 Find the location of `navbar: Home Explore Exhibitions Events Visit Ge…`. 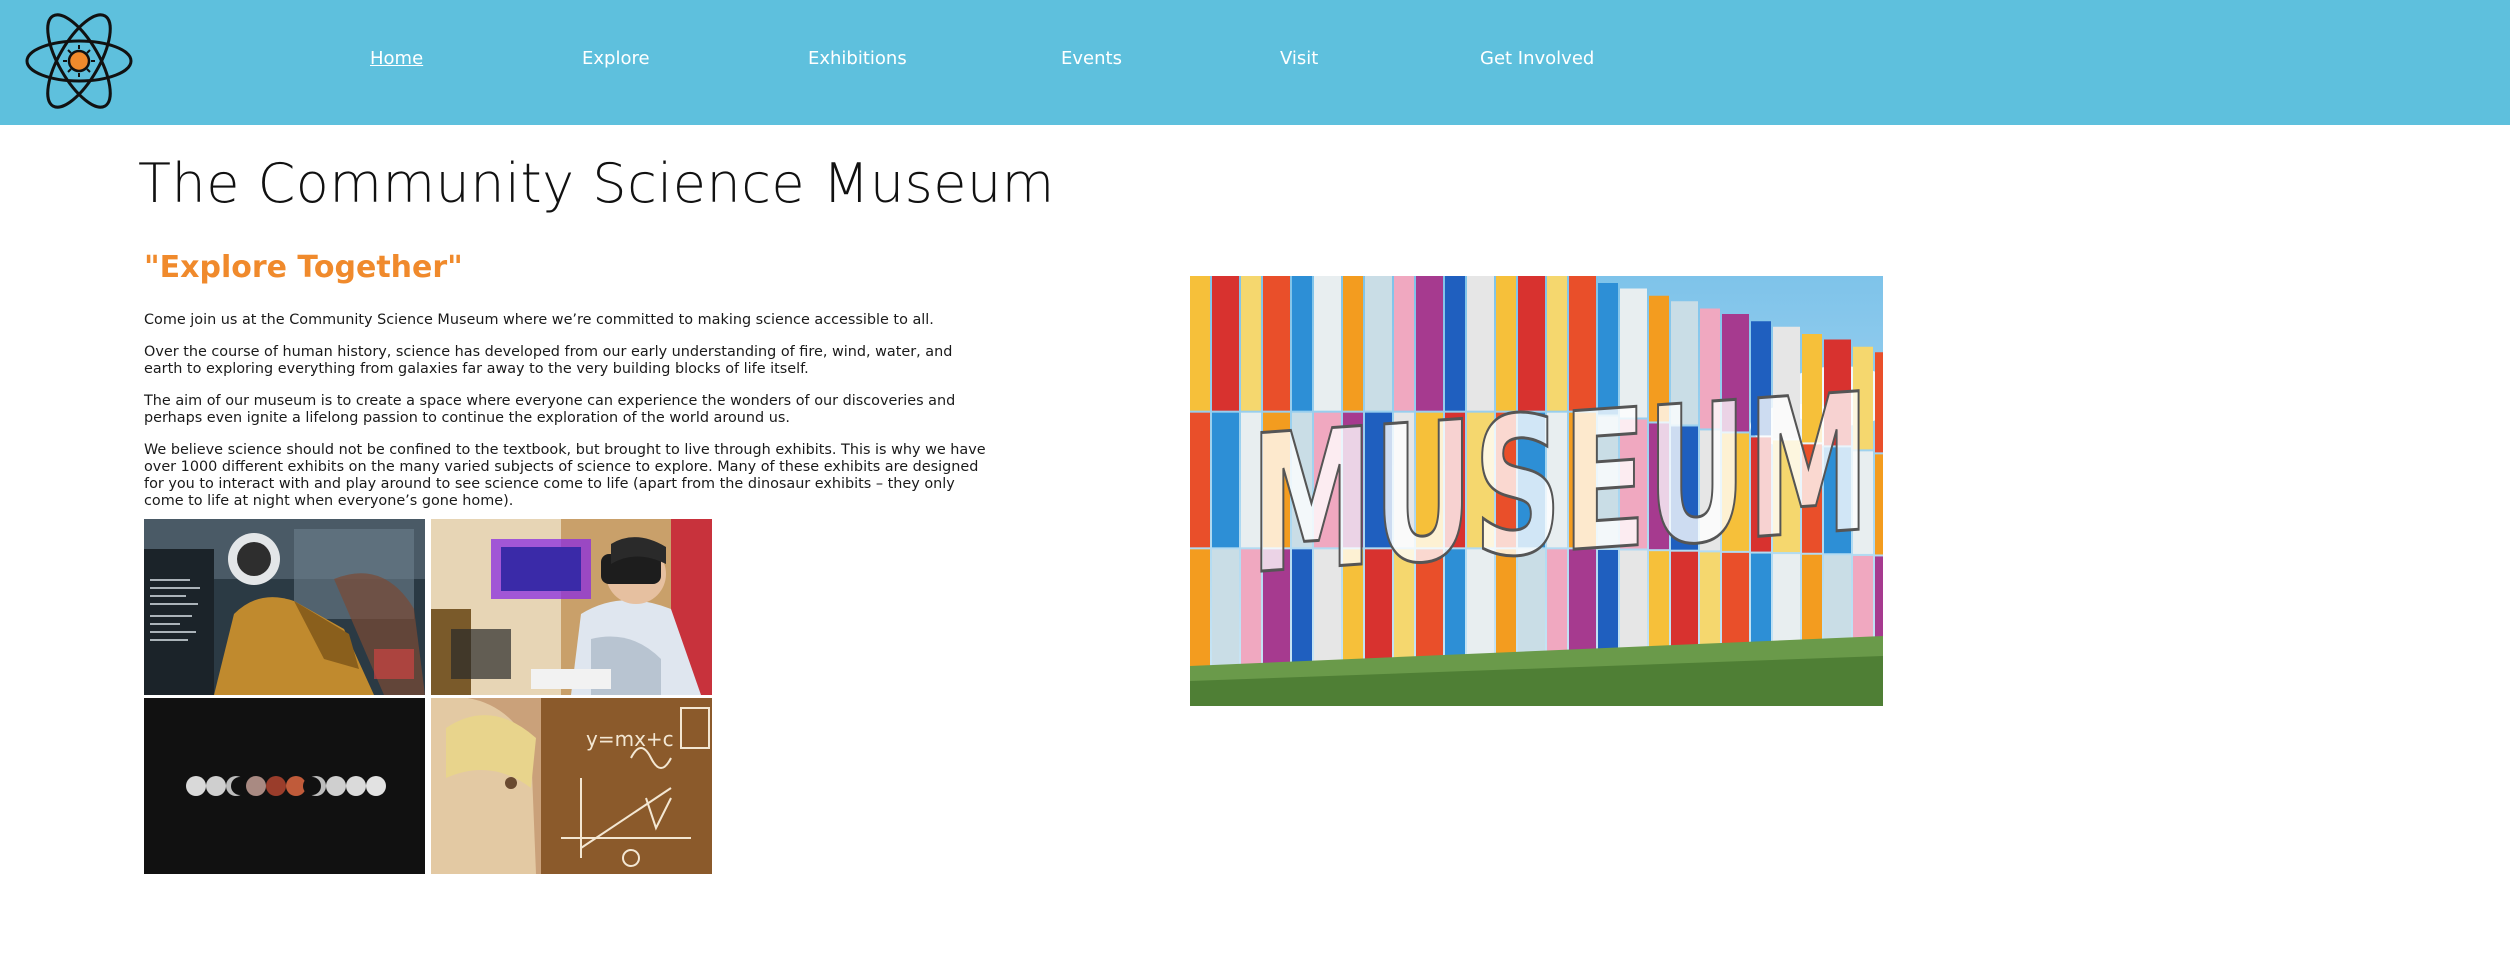

navbar: Home Explore Exhibitions Events Visit Ge… is located at coordinates (1255, 62).